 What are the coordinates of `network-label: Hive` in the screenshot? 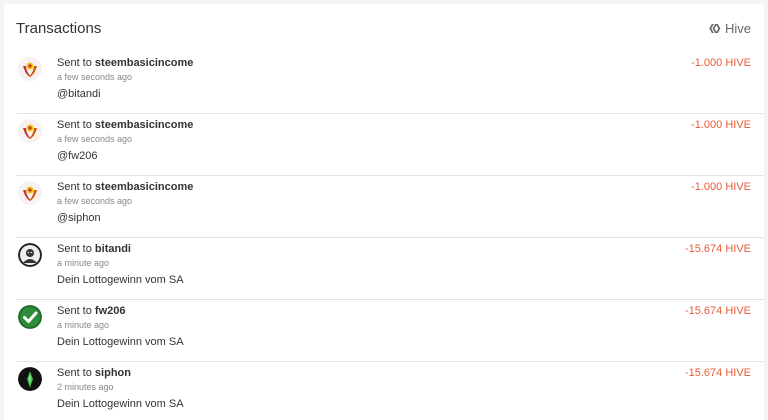 It's located at (737, 28).